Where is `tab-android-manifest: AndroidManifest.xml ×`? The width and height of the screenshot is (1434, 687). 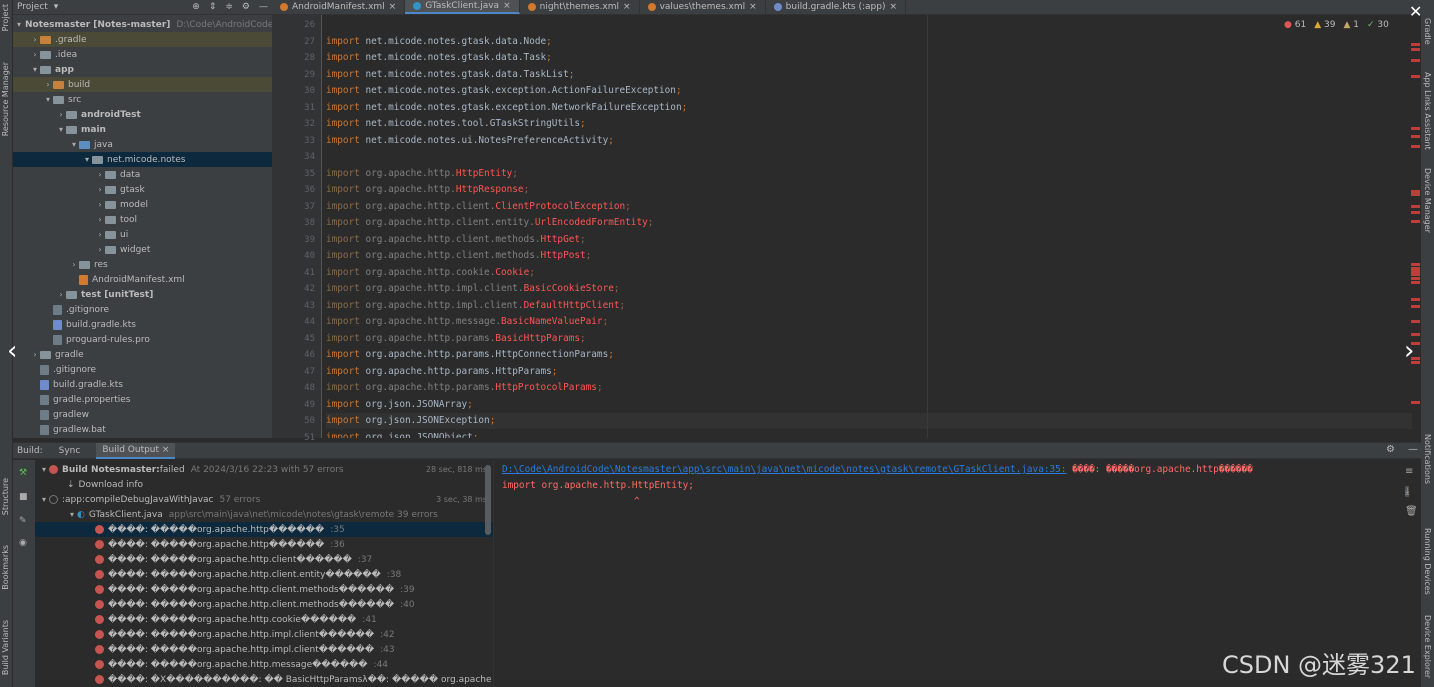
tab-android-manifest: AndroidManifest.xml × is located at coordinates (339, 7).